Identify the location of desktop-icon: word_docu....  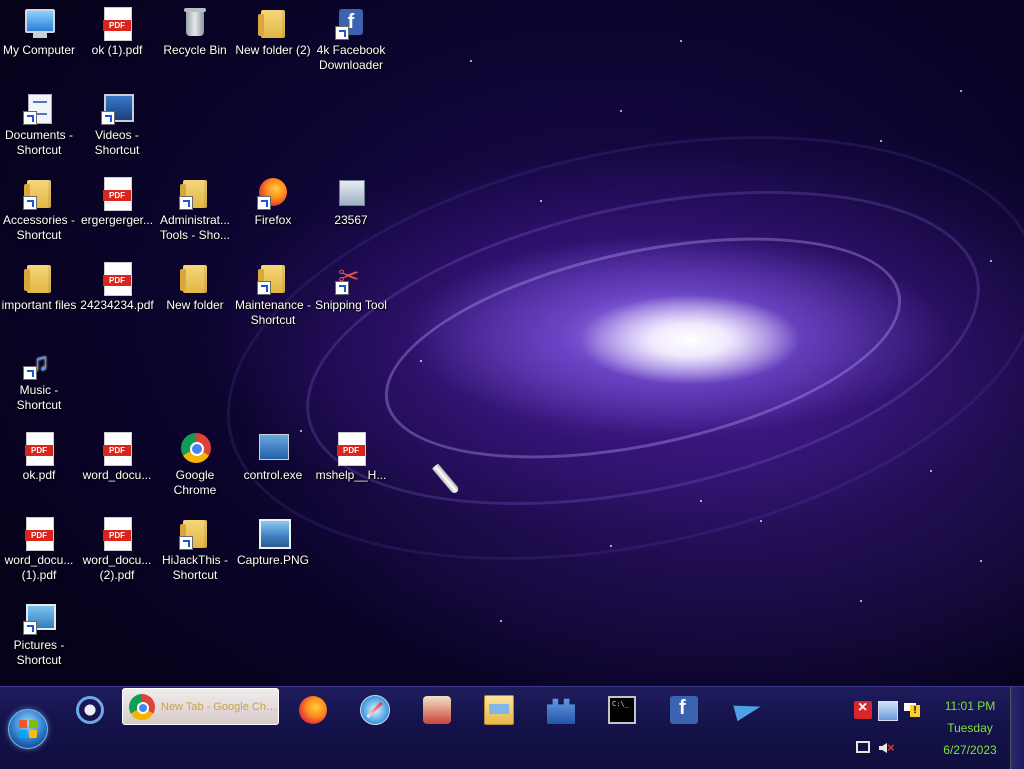
(117, 457).